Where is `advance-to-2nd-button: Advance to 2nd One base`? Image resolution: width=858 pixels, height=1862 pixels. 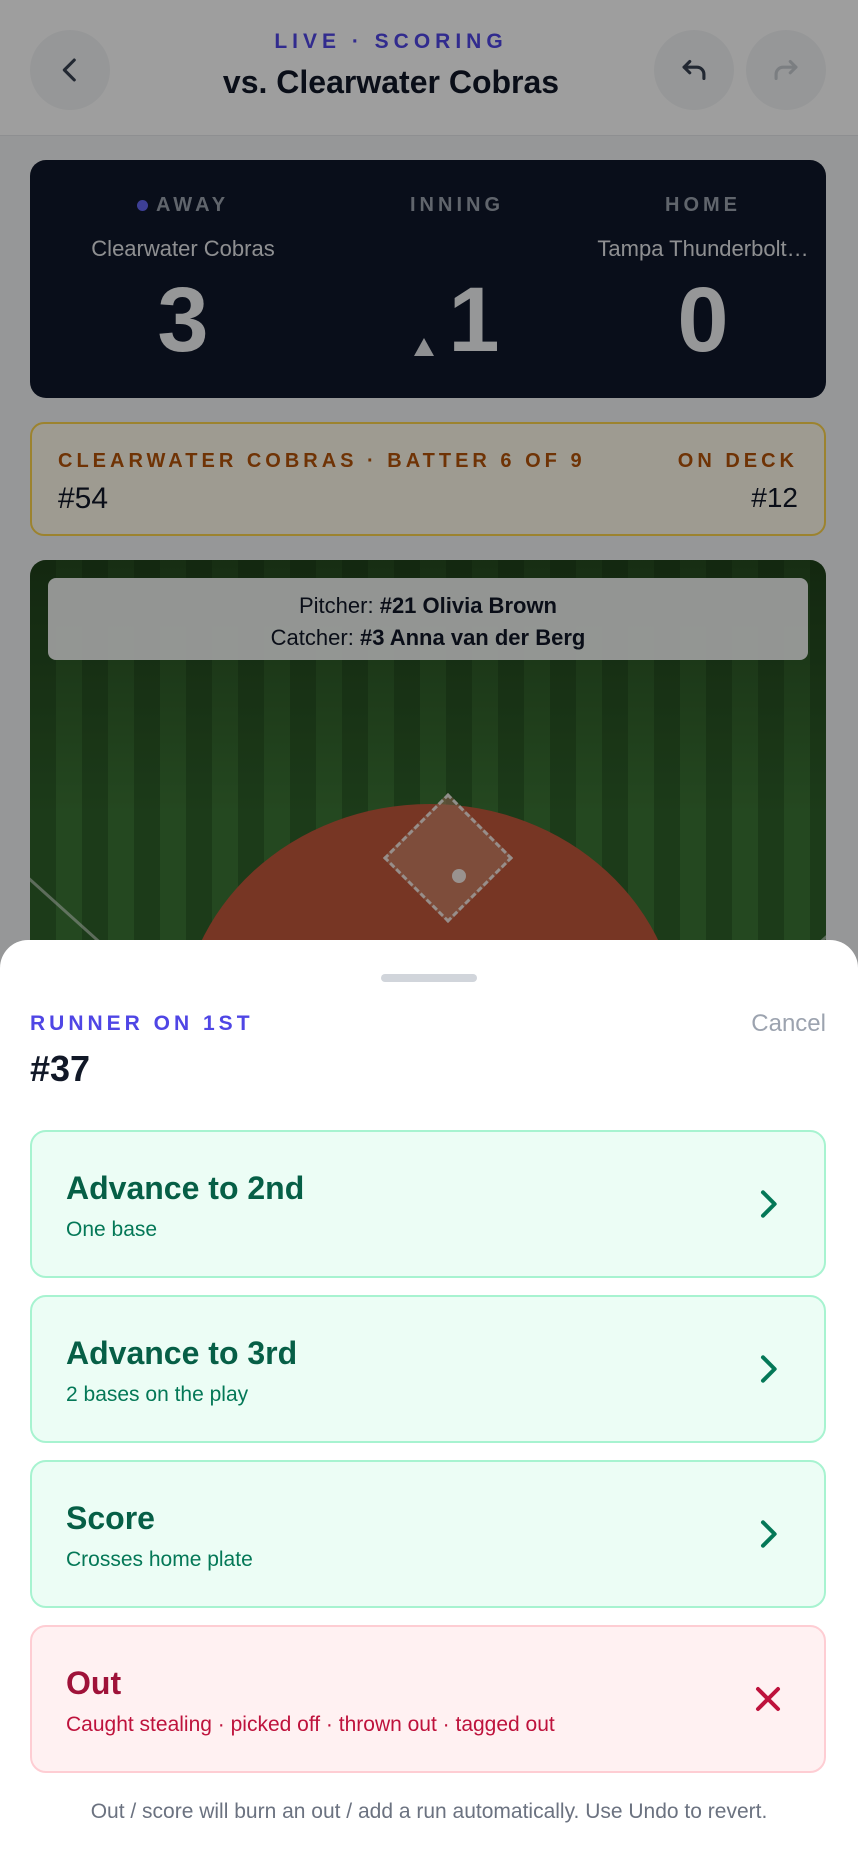
advance-to-2nd-button: Advance to 2nd One base is located at coordinates (428, 1204).